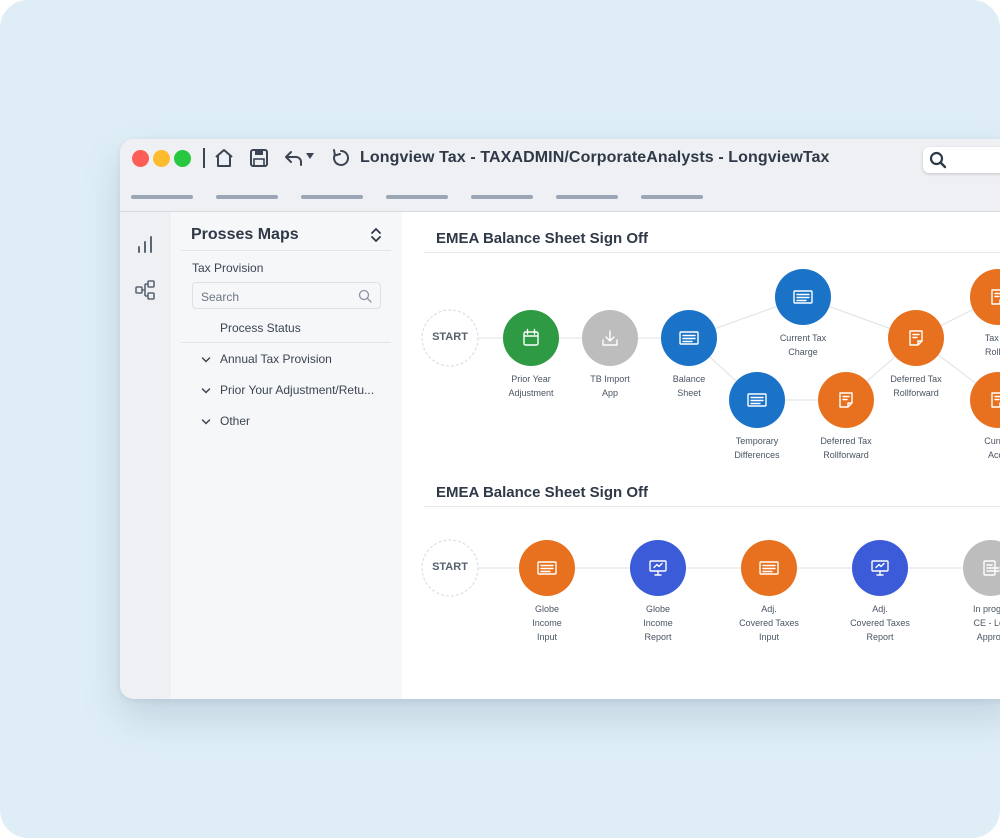  What do you see at coordinates (341, 158) in the screenshot?
I see `refresh-icon` at bounding box center [341, 158].